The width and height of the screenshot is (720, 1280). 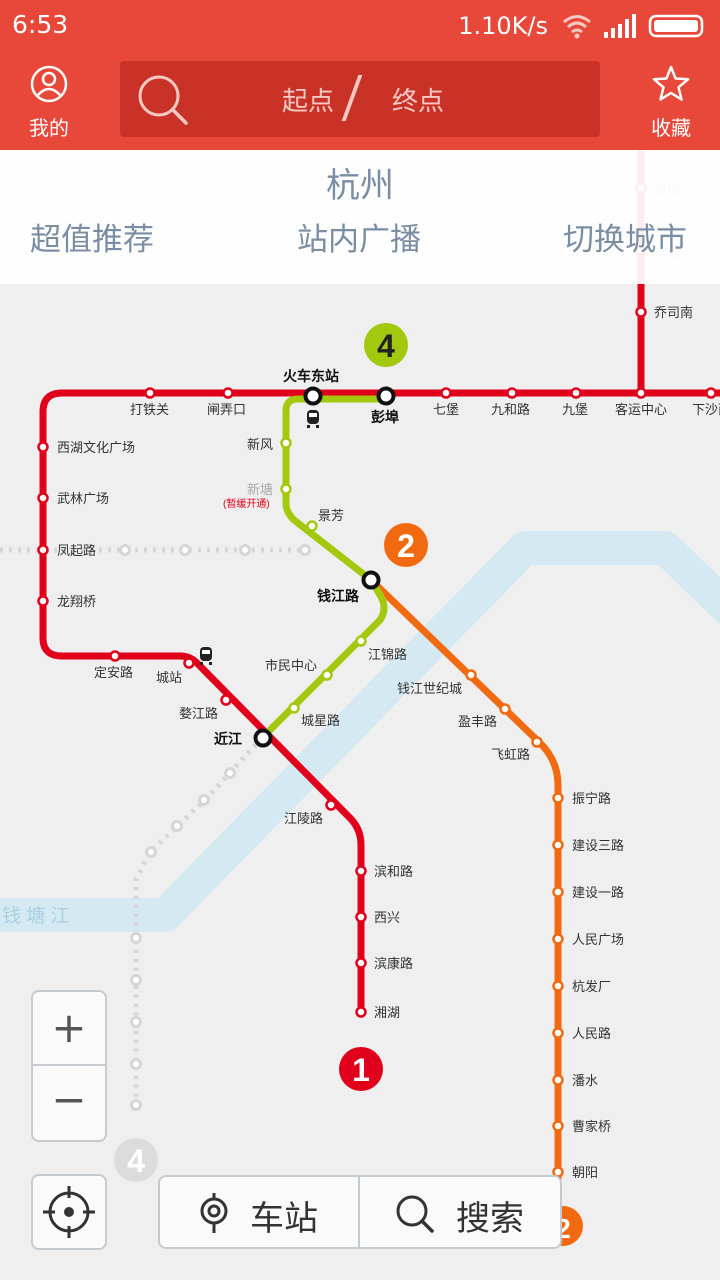 What do you see at coordinates (446, 409) in the screenshot?
I see `station-qibao: 七堡` at bounding box center [446, 409].